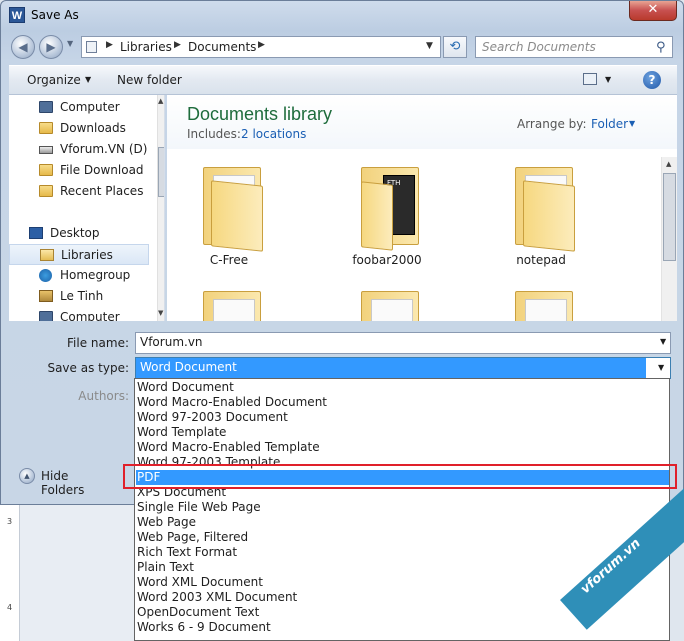 The width and height of the screenshot is (684, 641). What do you see at coordinates (70, 43) in the screenshot?
I see `recent-locations-chevron-down-icon: ▼` at bounding box center [70, 43].